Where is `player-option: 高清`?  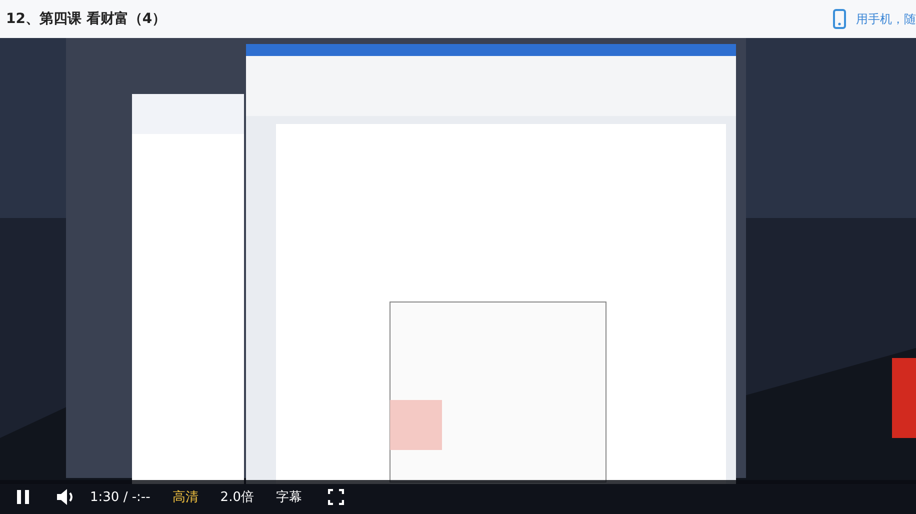
player-option: 高清 is located at coordinates (185, 497).